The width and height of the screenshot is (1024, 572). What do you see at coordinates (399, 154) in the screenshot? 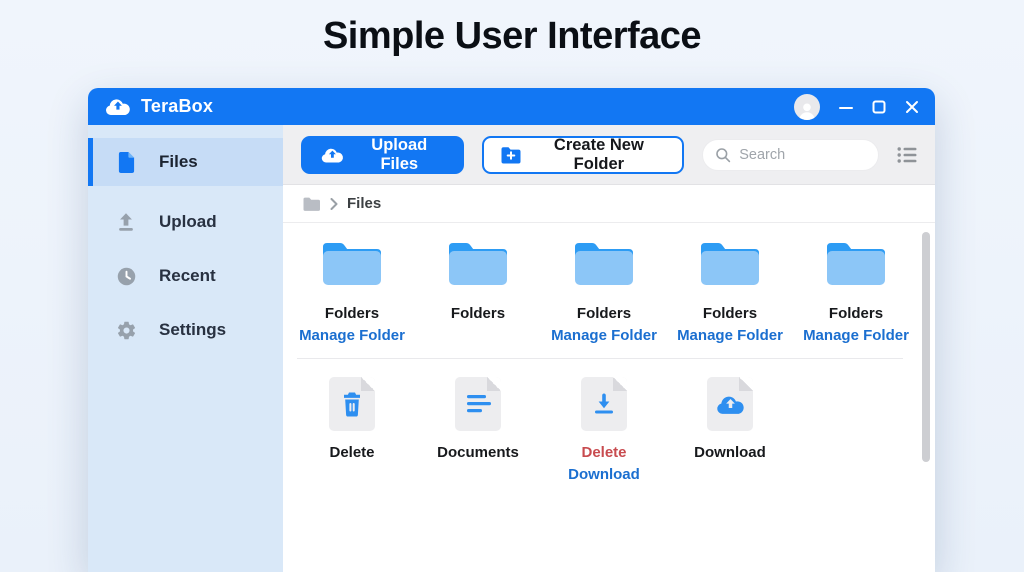
I see `upload-files-label: Upload Files` at bounding box center [399, 154].